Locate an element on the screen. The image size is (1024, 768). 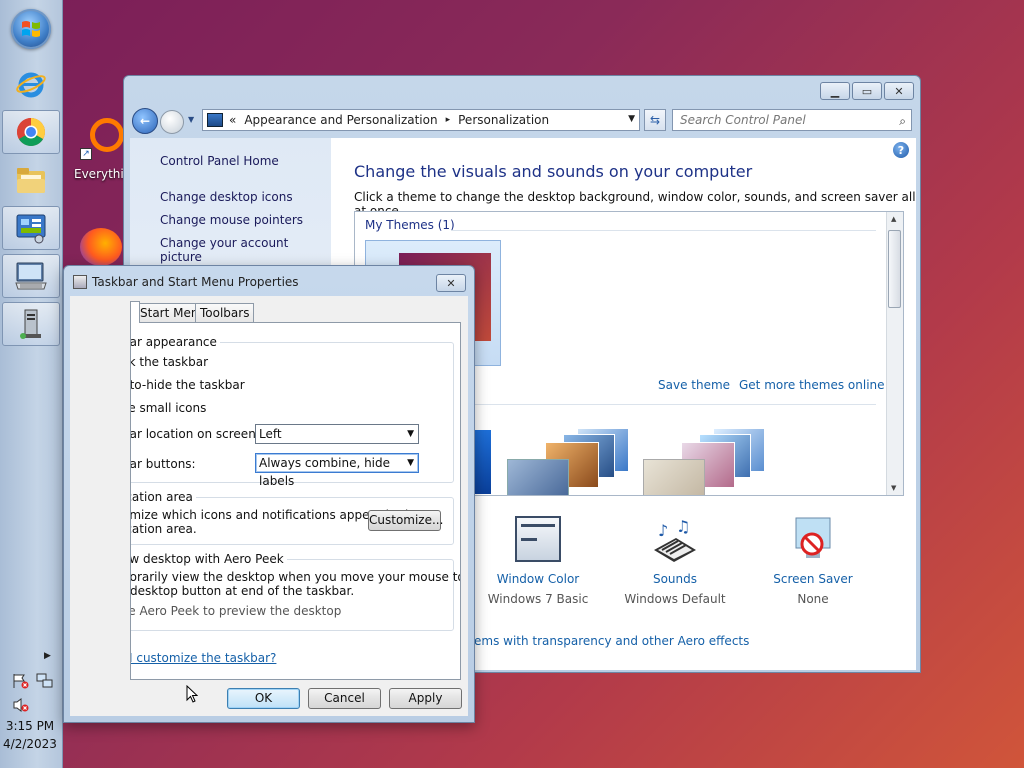
chevron-down-icon: ▼ is located at coordinates (410, 463).